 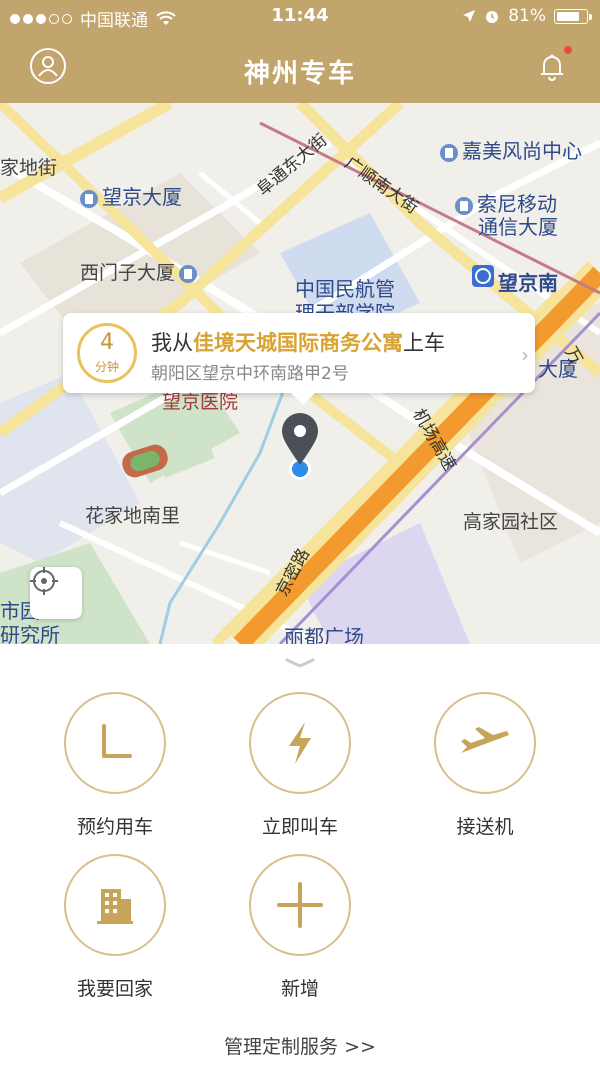 I want to click on map-label-suoni2: 通信大厦, so click(x=518, y=227).